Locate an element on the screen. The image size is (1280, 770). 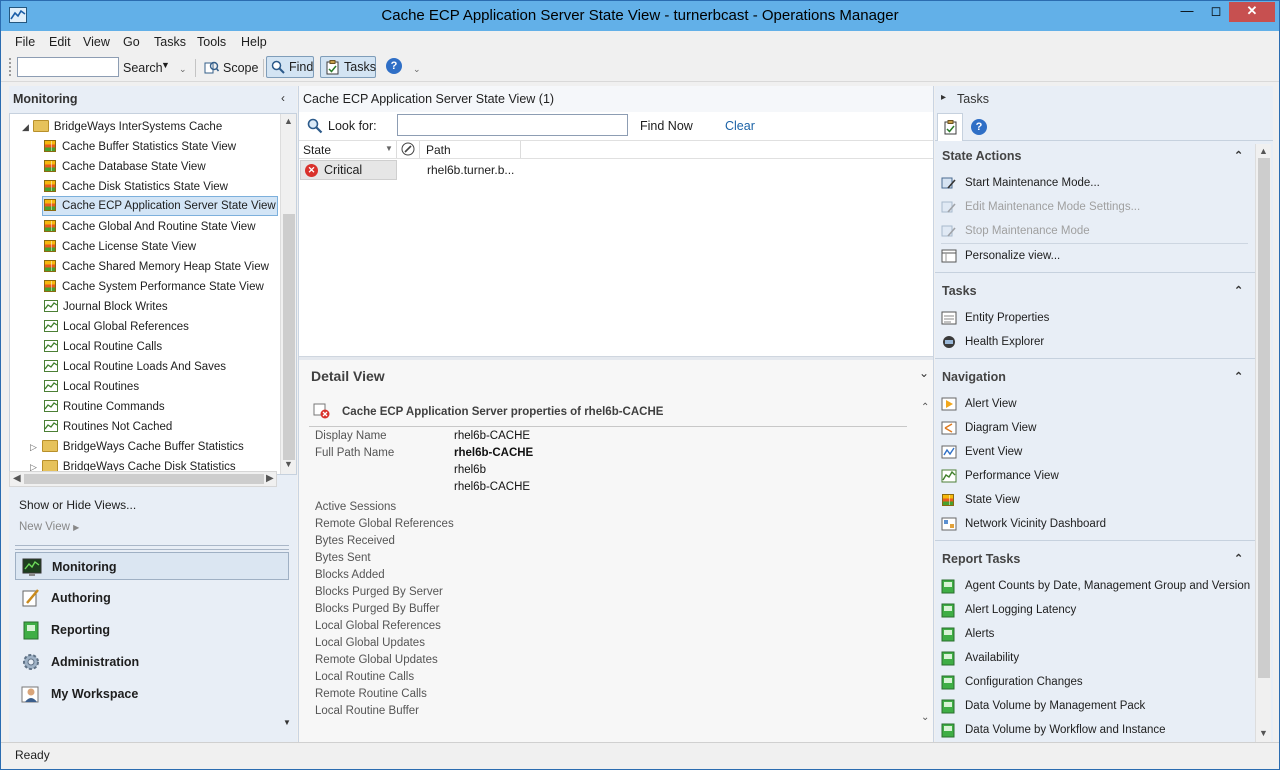
scope-button: Scope is located at coordinates (240, 68).